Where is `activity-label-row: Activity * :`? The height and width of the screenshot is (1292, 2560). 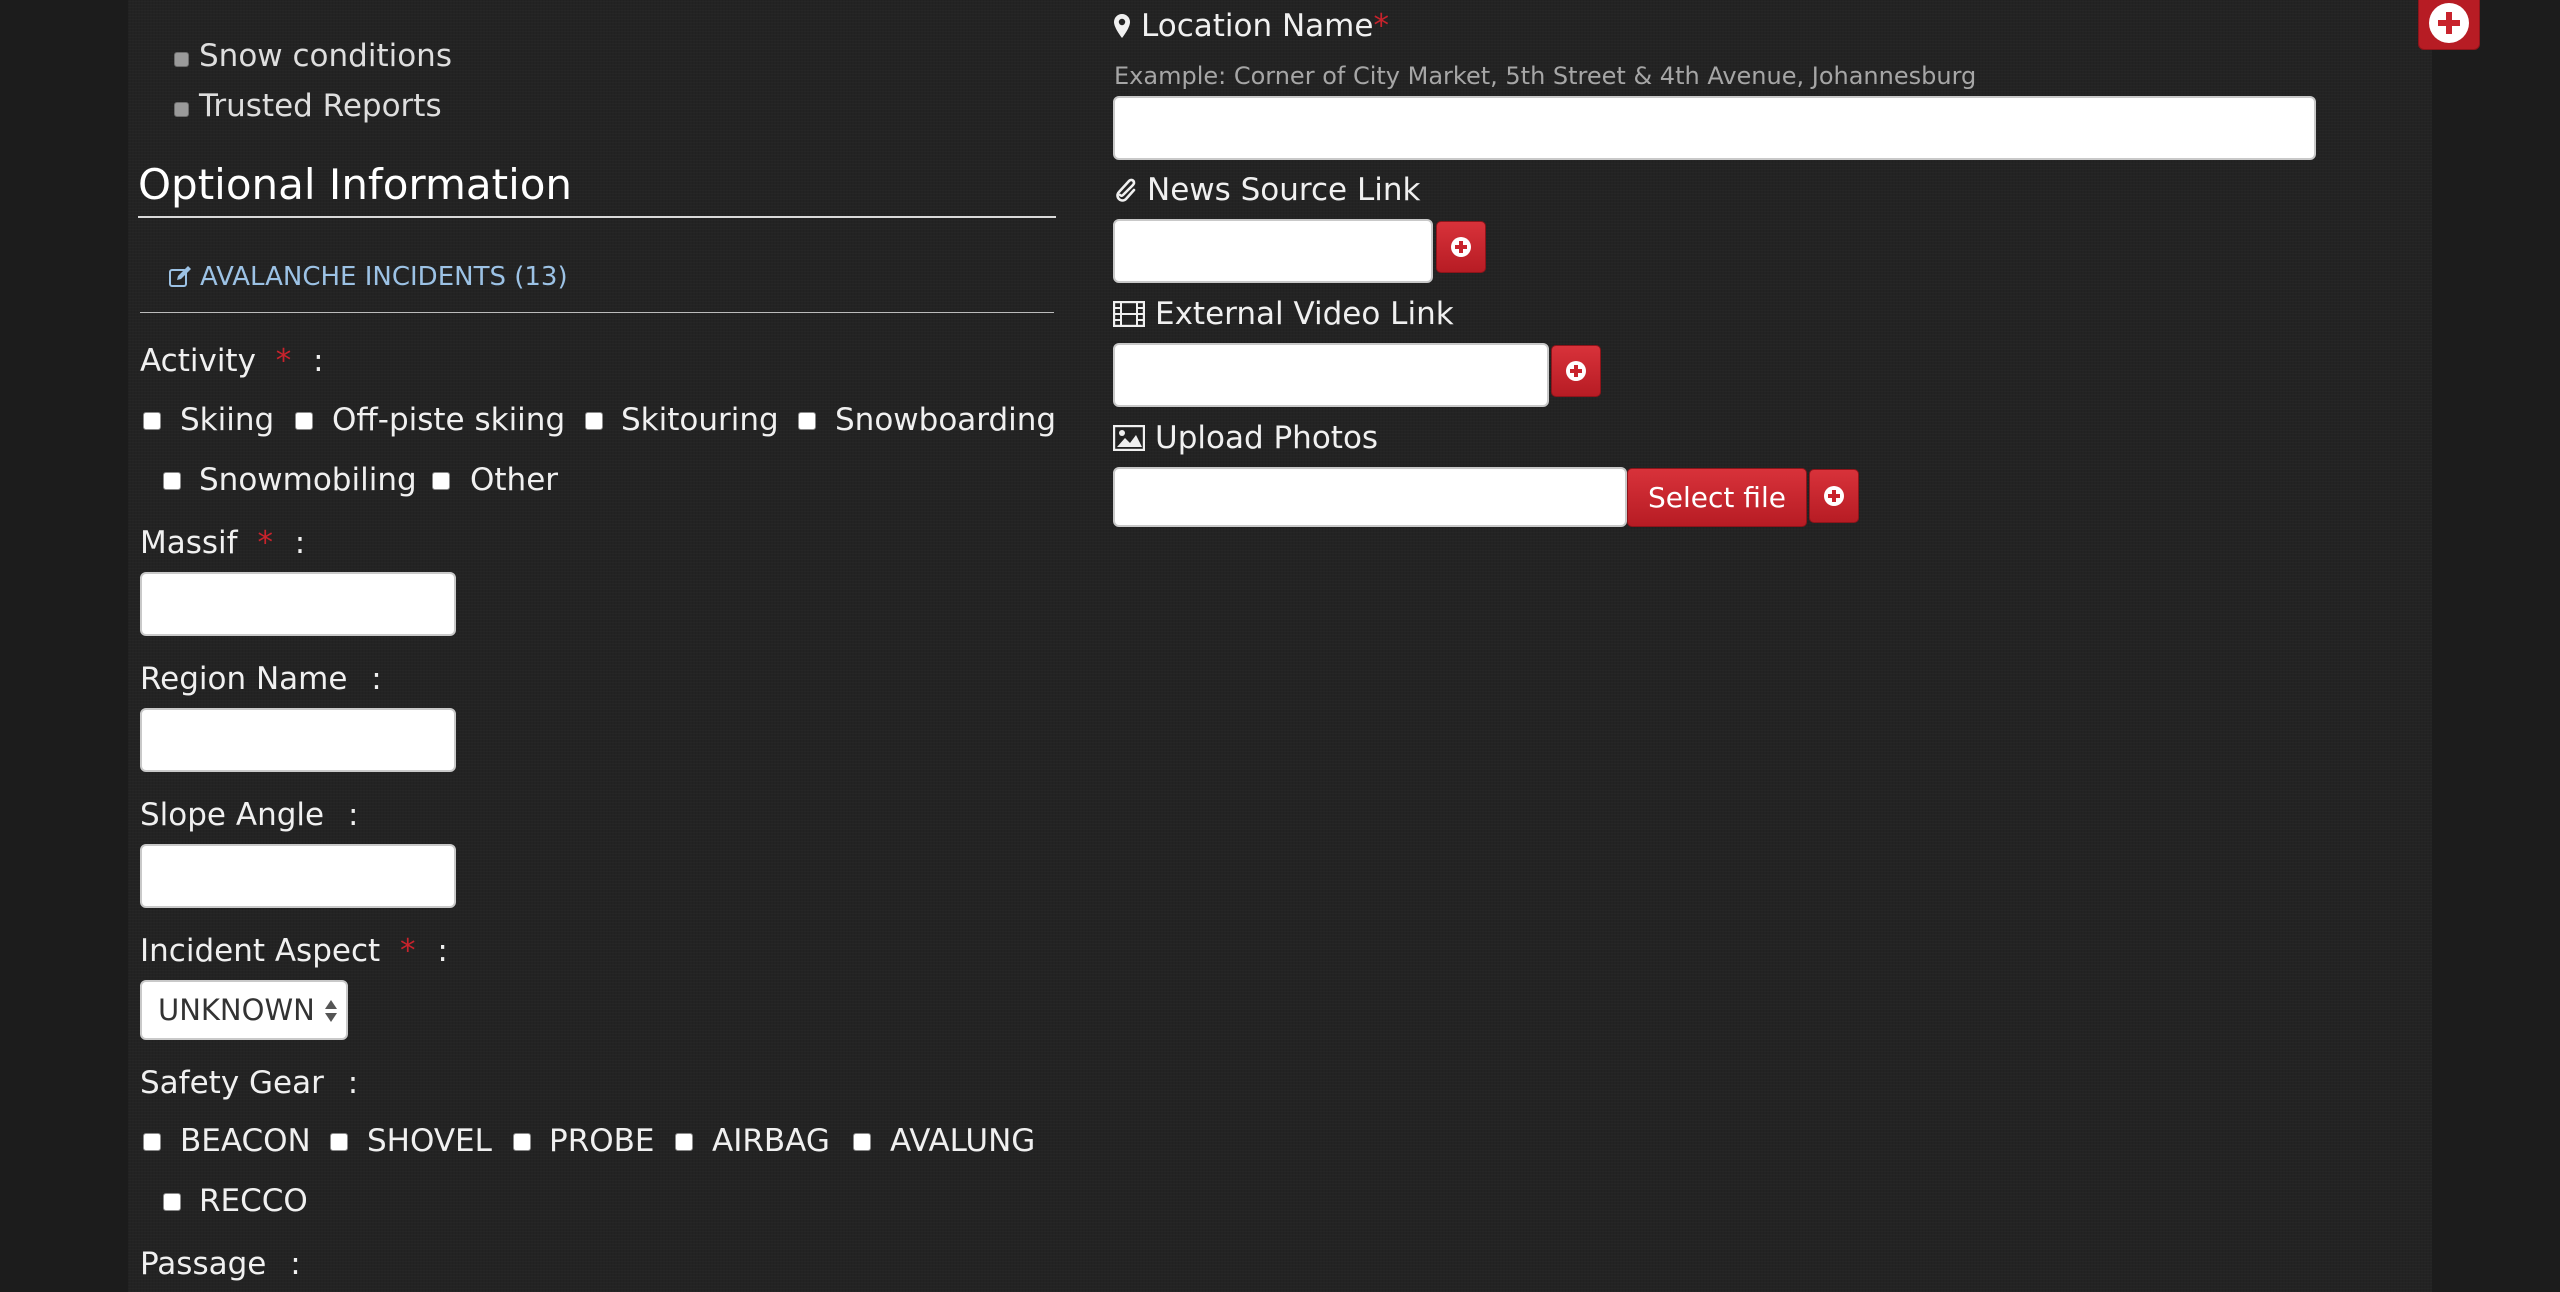 activity-label-row: Activity * : is located at coordinates (232, 361).